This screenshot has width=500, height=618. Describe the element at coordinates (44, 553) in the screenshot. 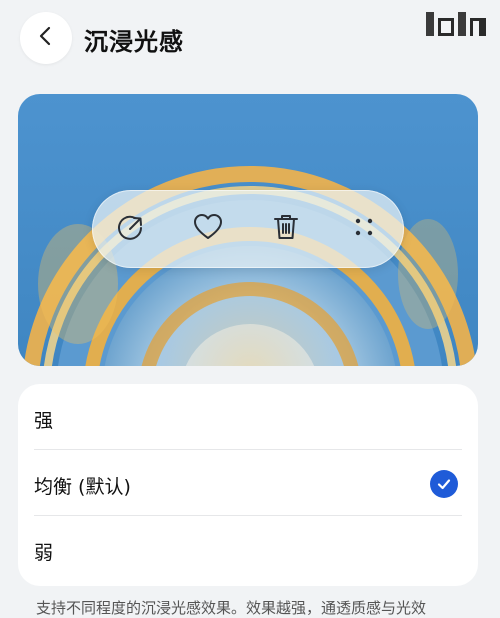

I see `option-label: 弱` at that location.